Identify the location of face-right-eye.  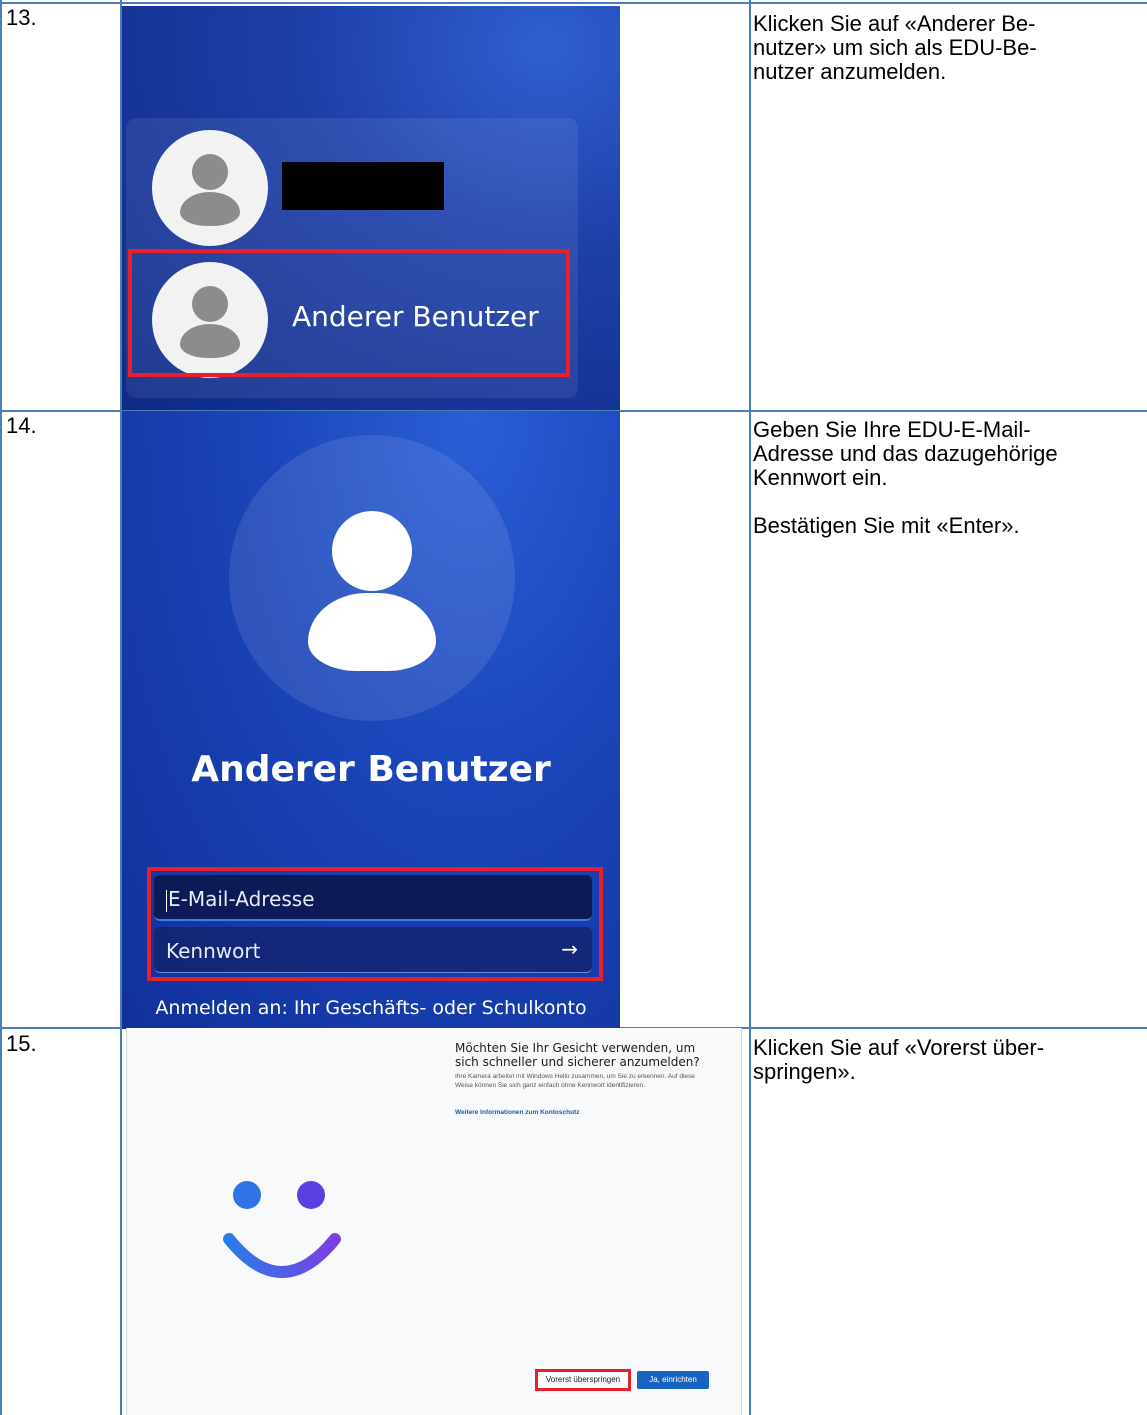
(311, 1195).